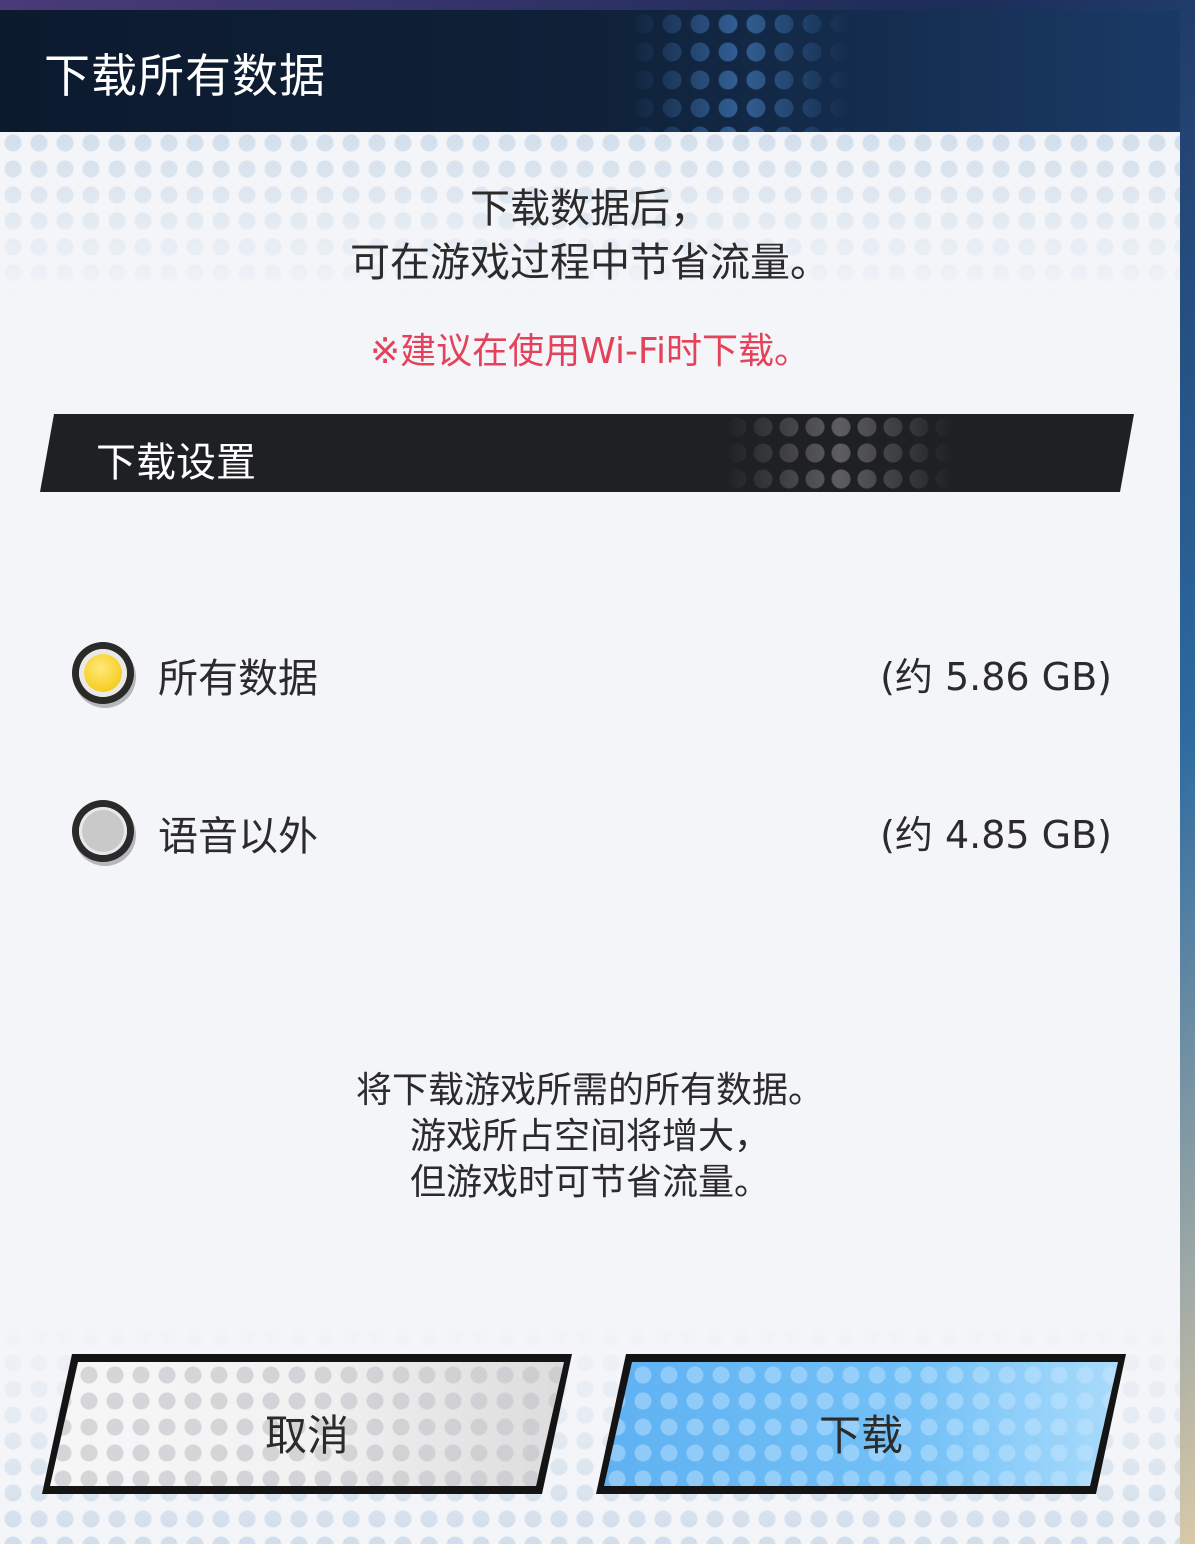  Describe the element at coordinates (176, 463) in the screenshot. I see `section-title: 下载设置` at that location.